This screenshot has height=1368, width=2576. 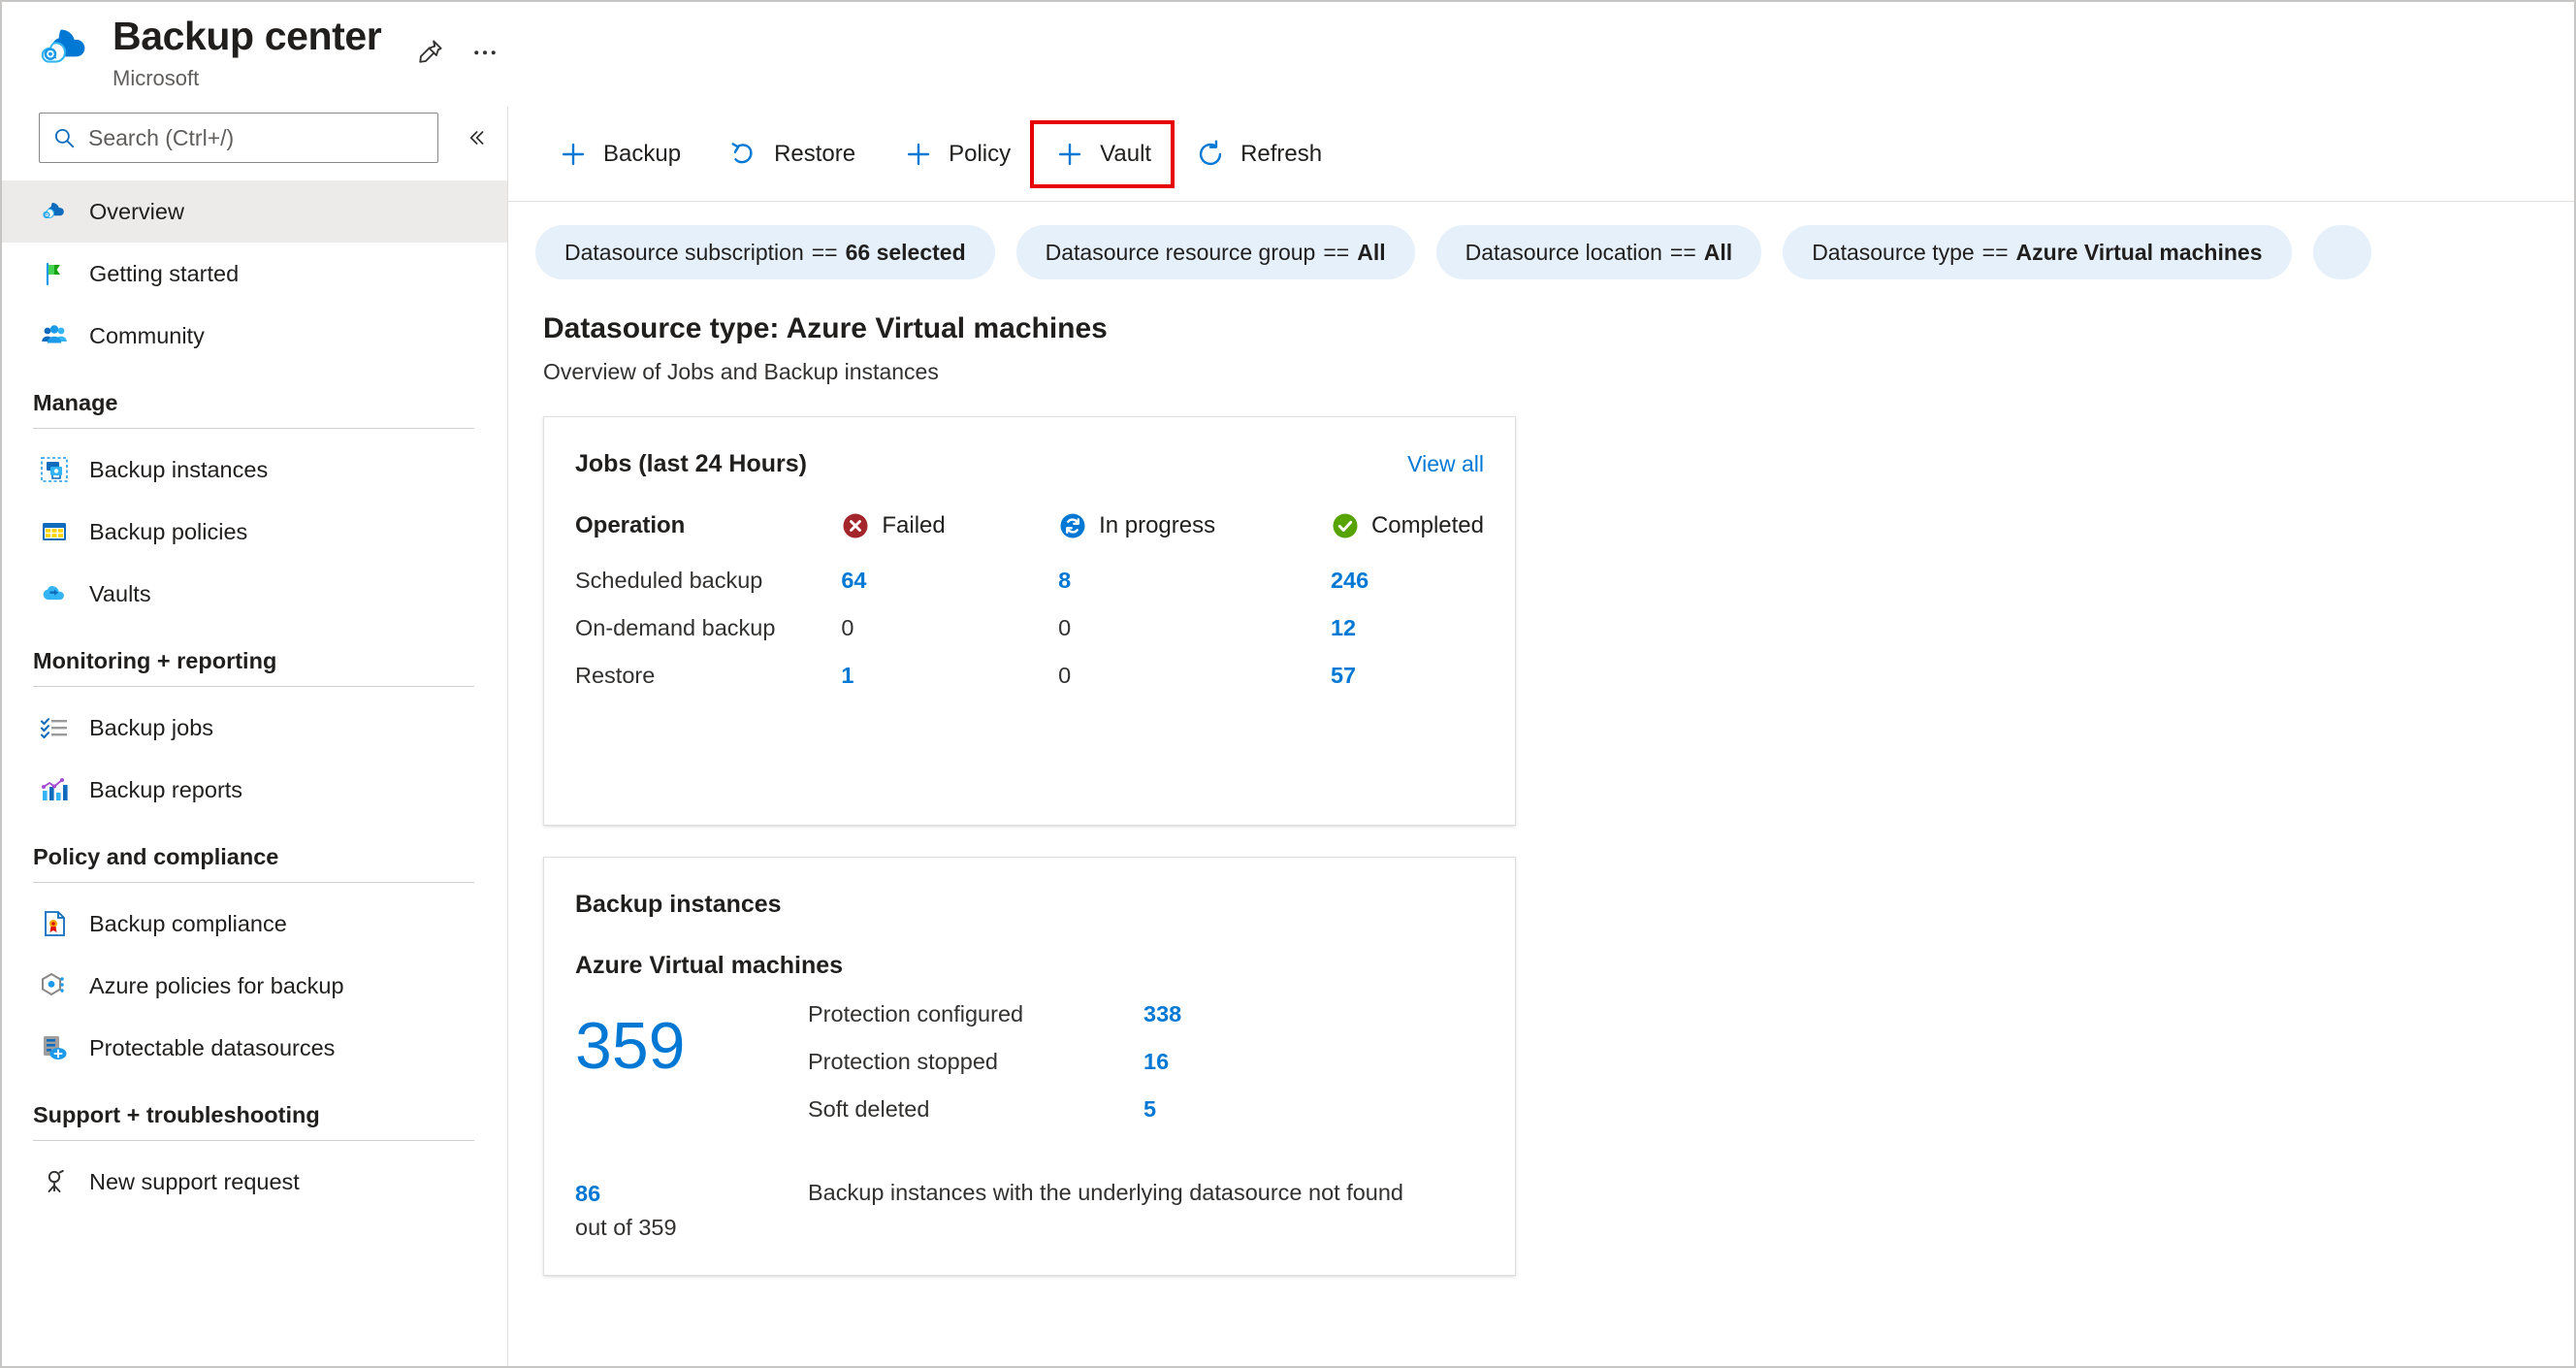 I want to click on sidebar-item-label: Backup jobs, so click(x=151, y=727).